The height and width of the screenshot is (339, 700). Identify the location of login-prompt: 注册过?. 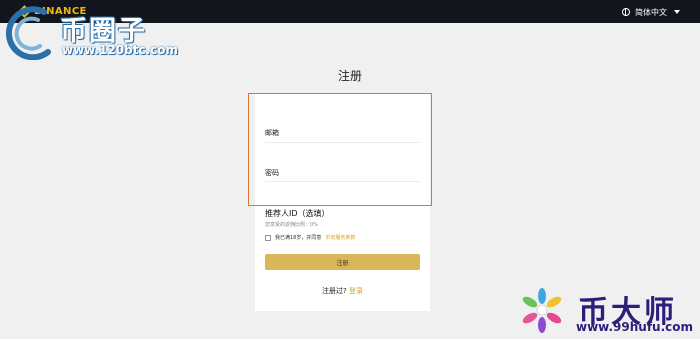
(334, 291).